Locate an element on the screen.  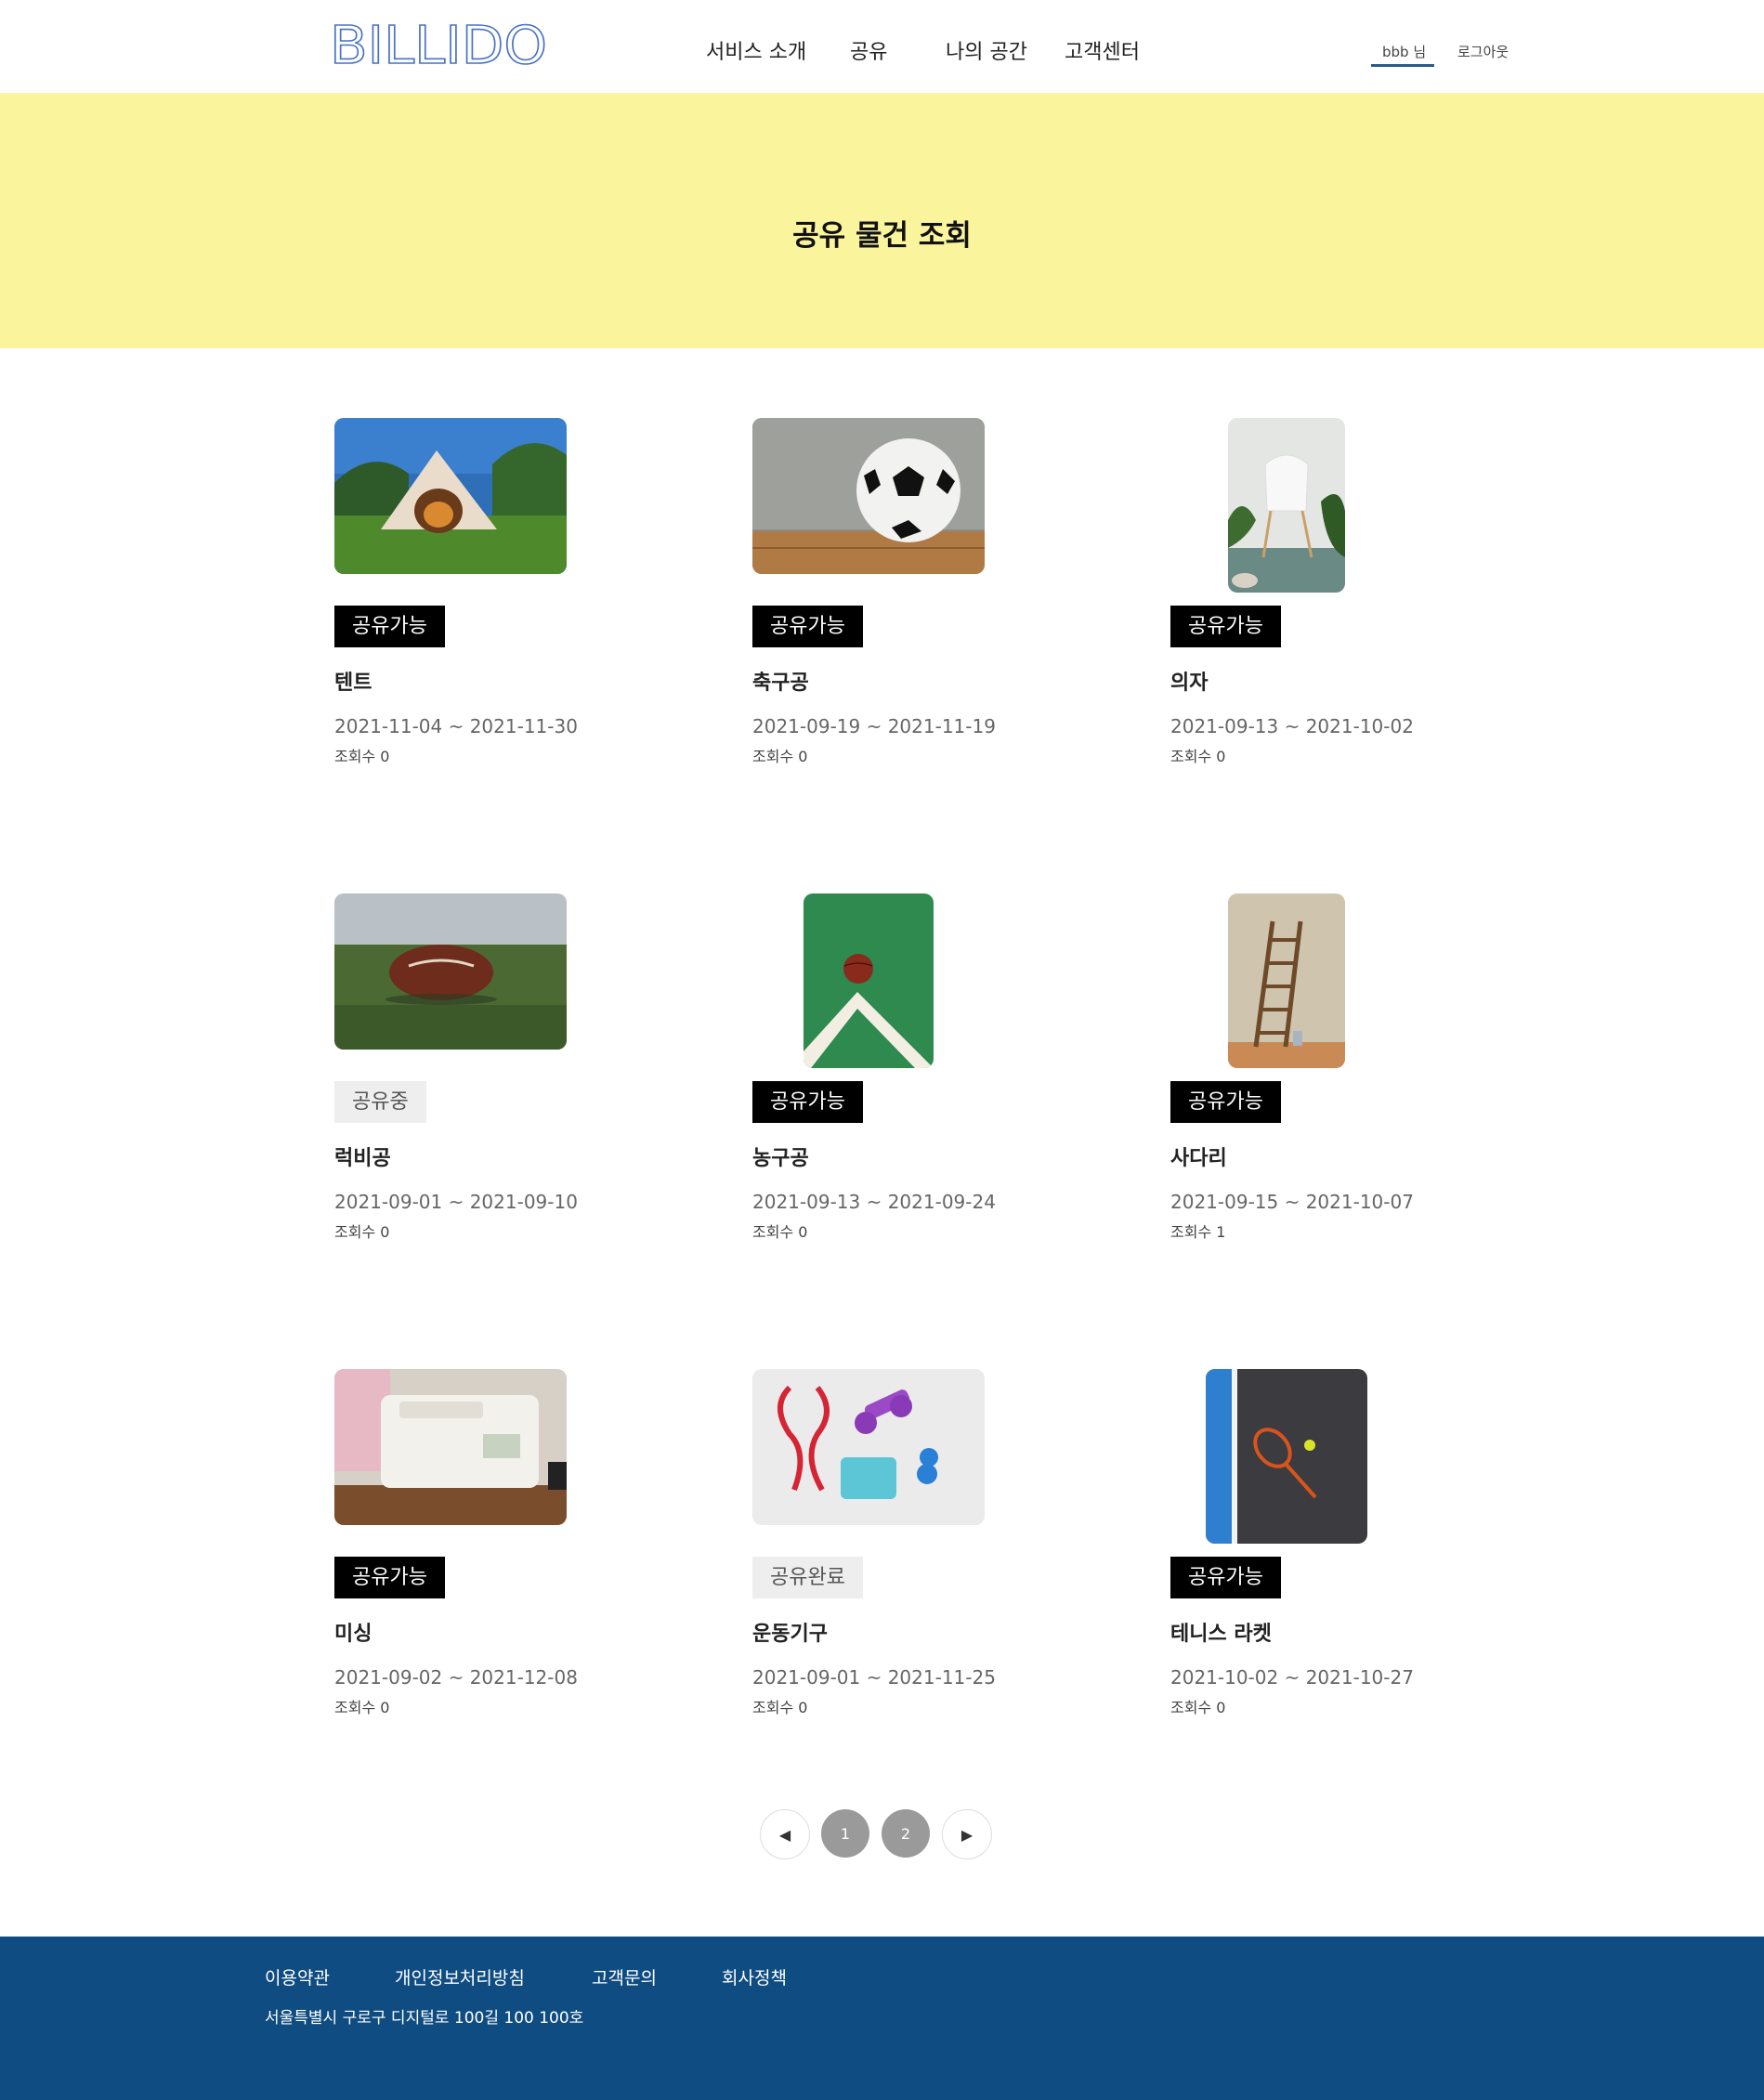
svg-text: BILLIDO is located at coordinates (438, 45).